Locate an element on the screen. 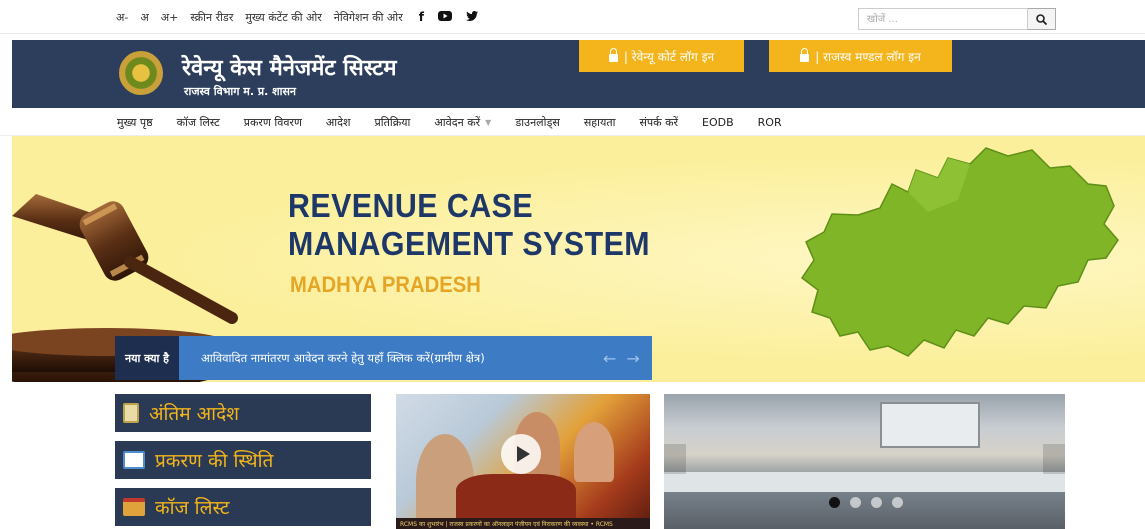 The width and height of the screenshot is (1145, 529). nav-item-label: EODB is located at coordinates (718, 122).